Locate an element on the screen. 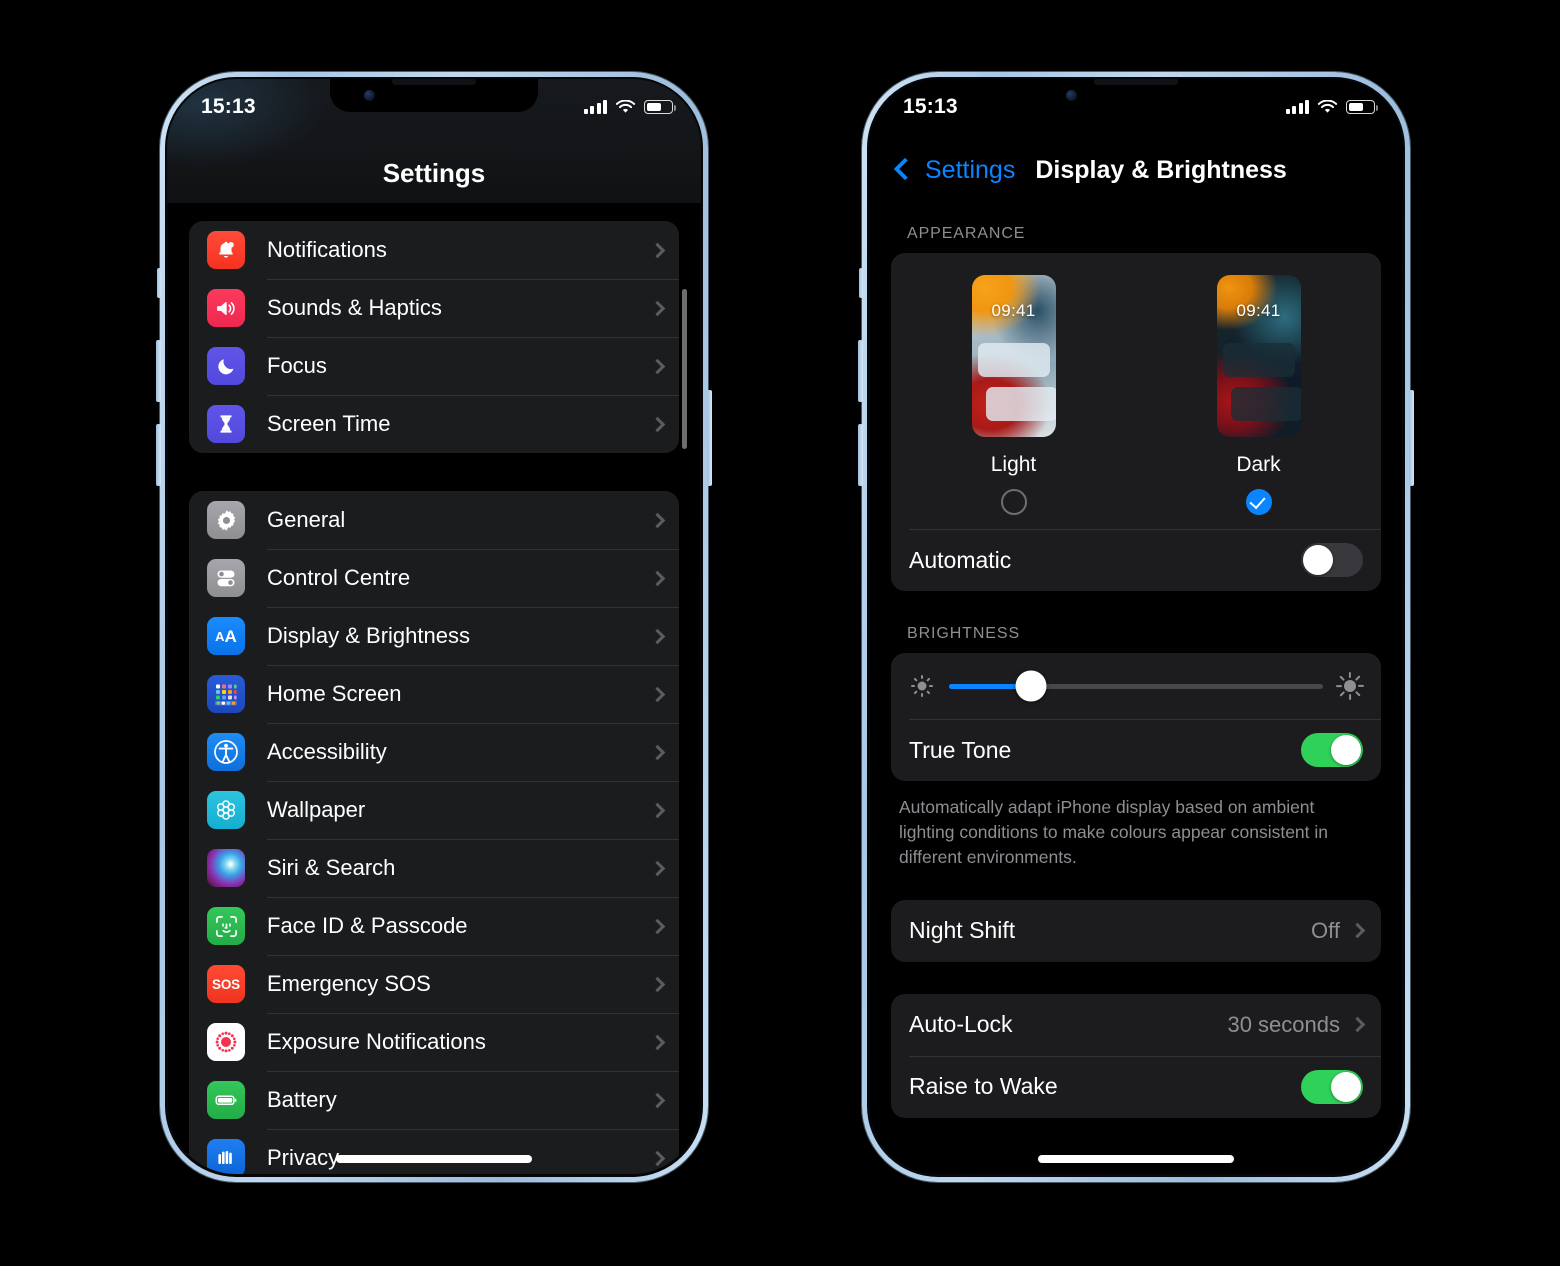  brightness-section-header: BRIGHTNESS is located at coordinates (964, 633).